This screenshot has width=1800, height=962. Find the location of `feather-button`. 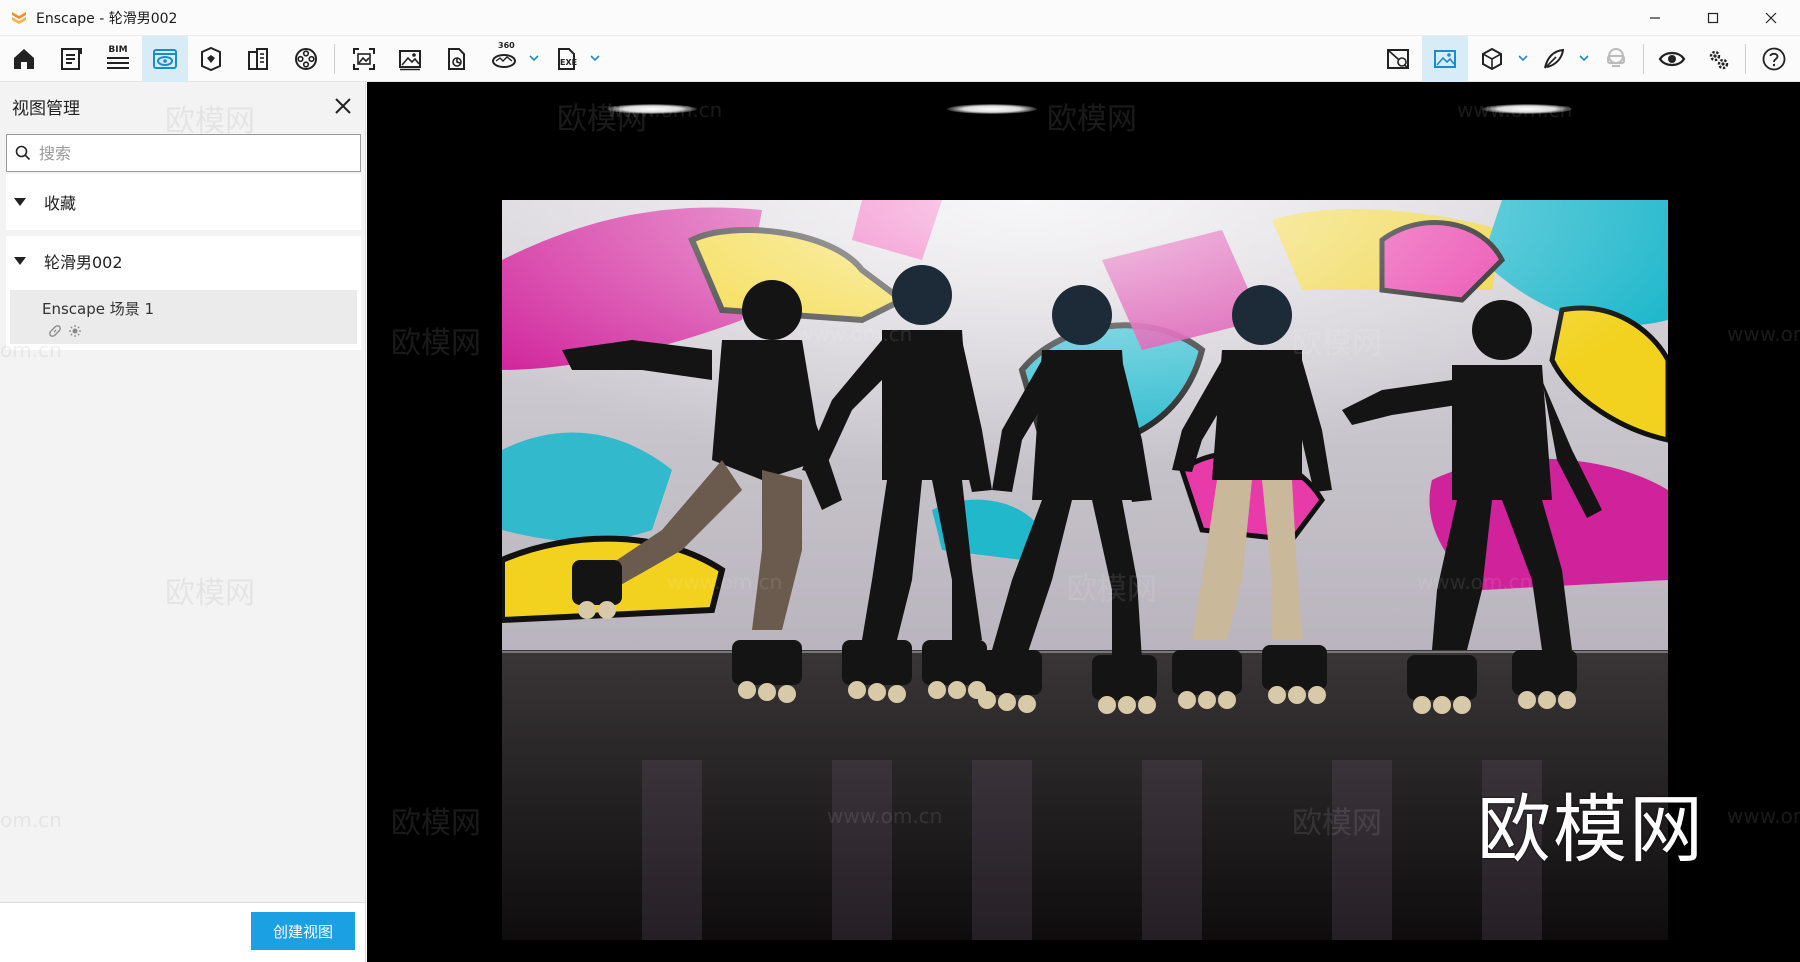

feather-button is located at coordinates (1554, 59).